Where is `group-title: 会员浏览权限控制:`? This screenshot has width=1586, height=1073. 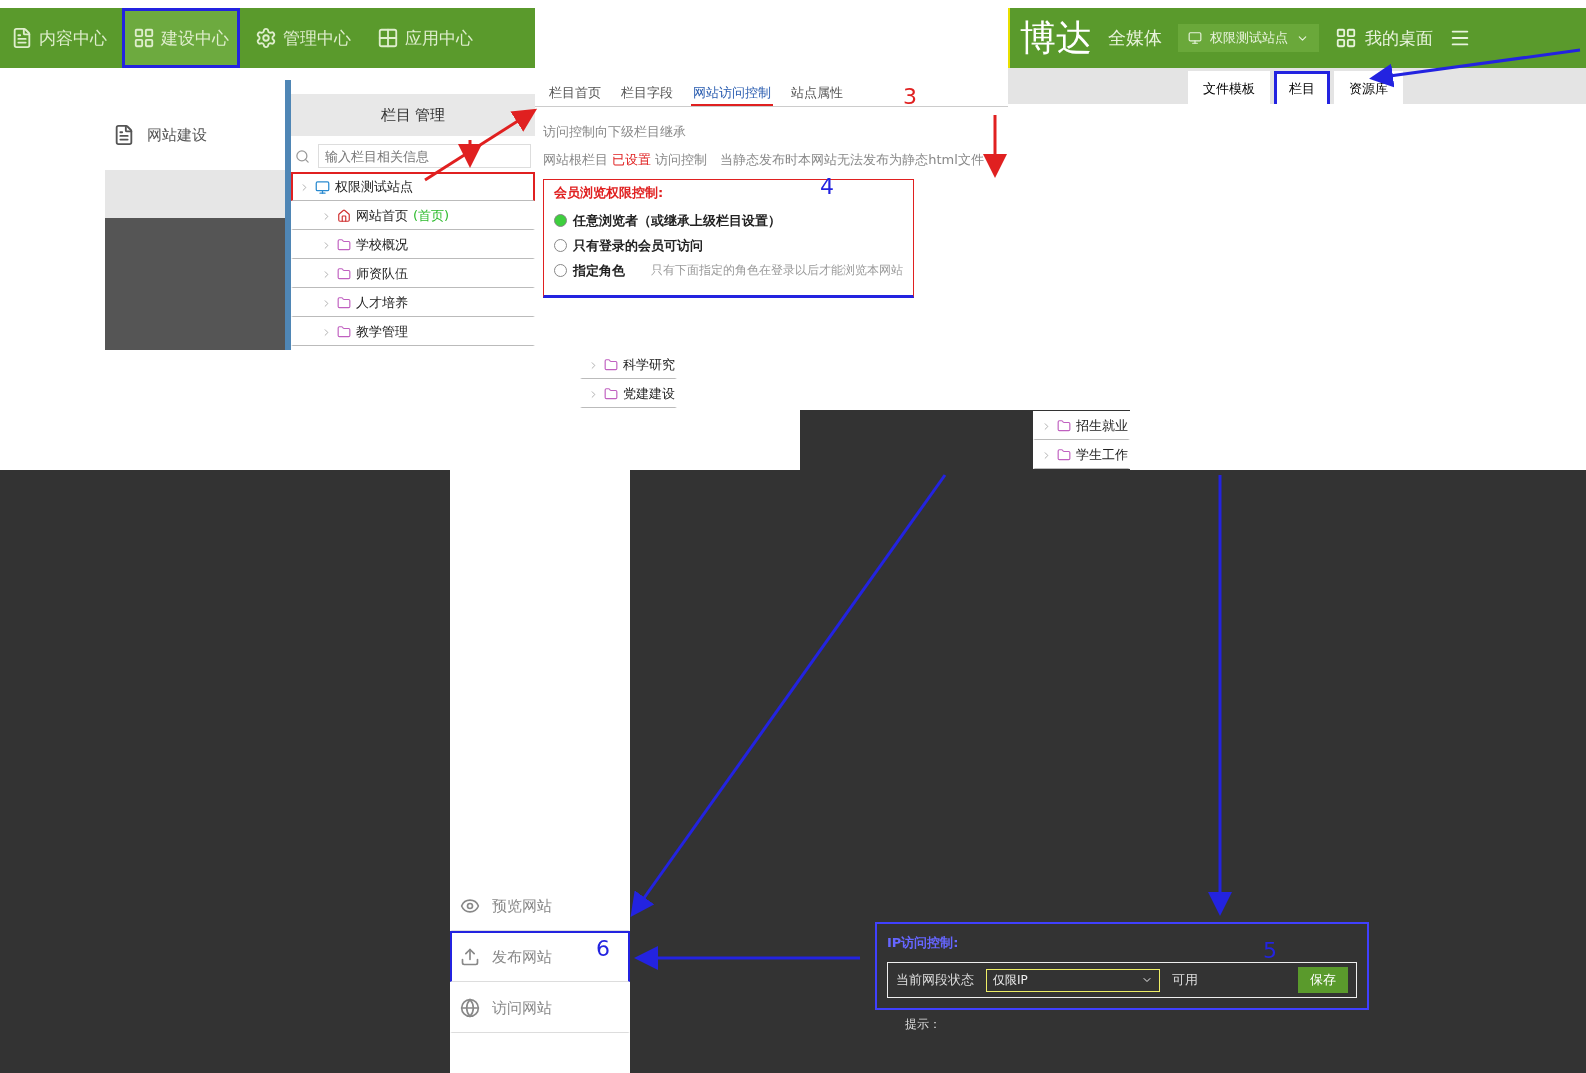
group-title: 会员浏览权限控制: is located at coordinates (609, 193).